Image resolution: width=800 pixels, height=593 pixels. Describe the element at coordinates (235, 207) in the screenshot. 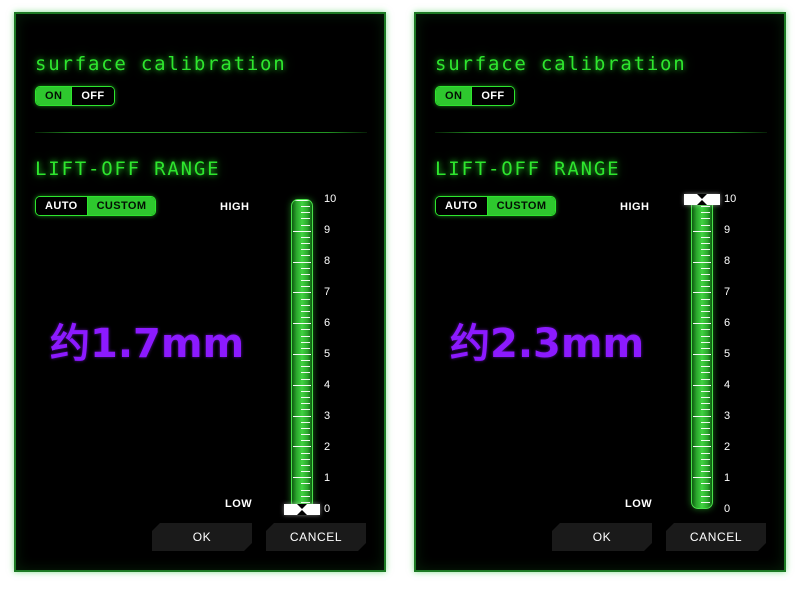

I see `slider-high-label: HIGH` at that location.